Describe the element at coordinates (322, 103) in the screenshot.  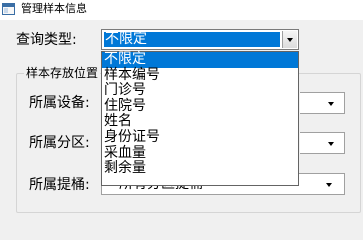
I see `device-combobox` at that location.